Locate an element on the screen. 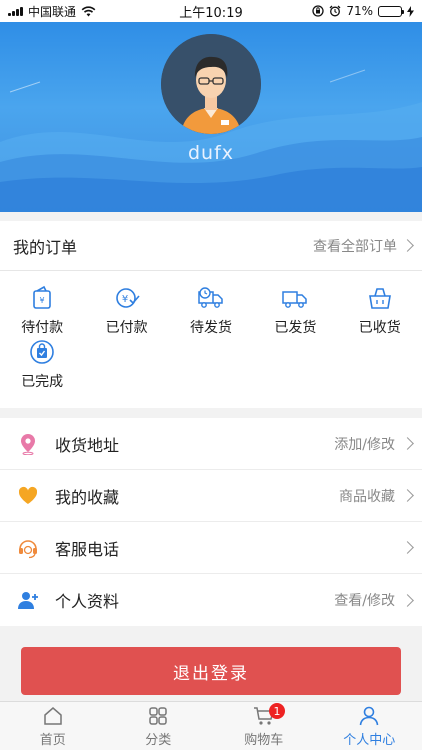 The height and width of the screenshot is (750, 422). menu-item-customer-service: 客服电话 is located at coordinates (211, 548).